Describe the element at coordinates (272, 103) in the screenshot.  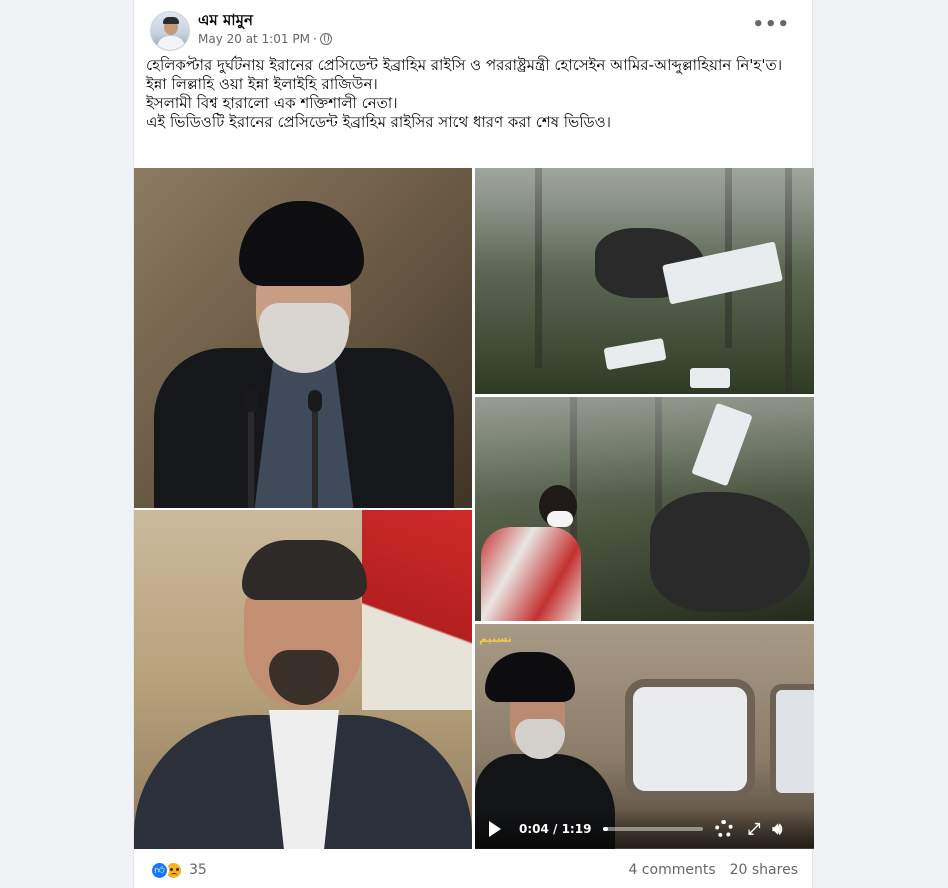
I see `post-text-line: ইসলামী বিশ্ব হারালো এক শক্তিশালী নেতা।` at that location.